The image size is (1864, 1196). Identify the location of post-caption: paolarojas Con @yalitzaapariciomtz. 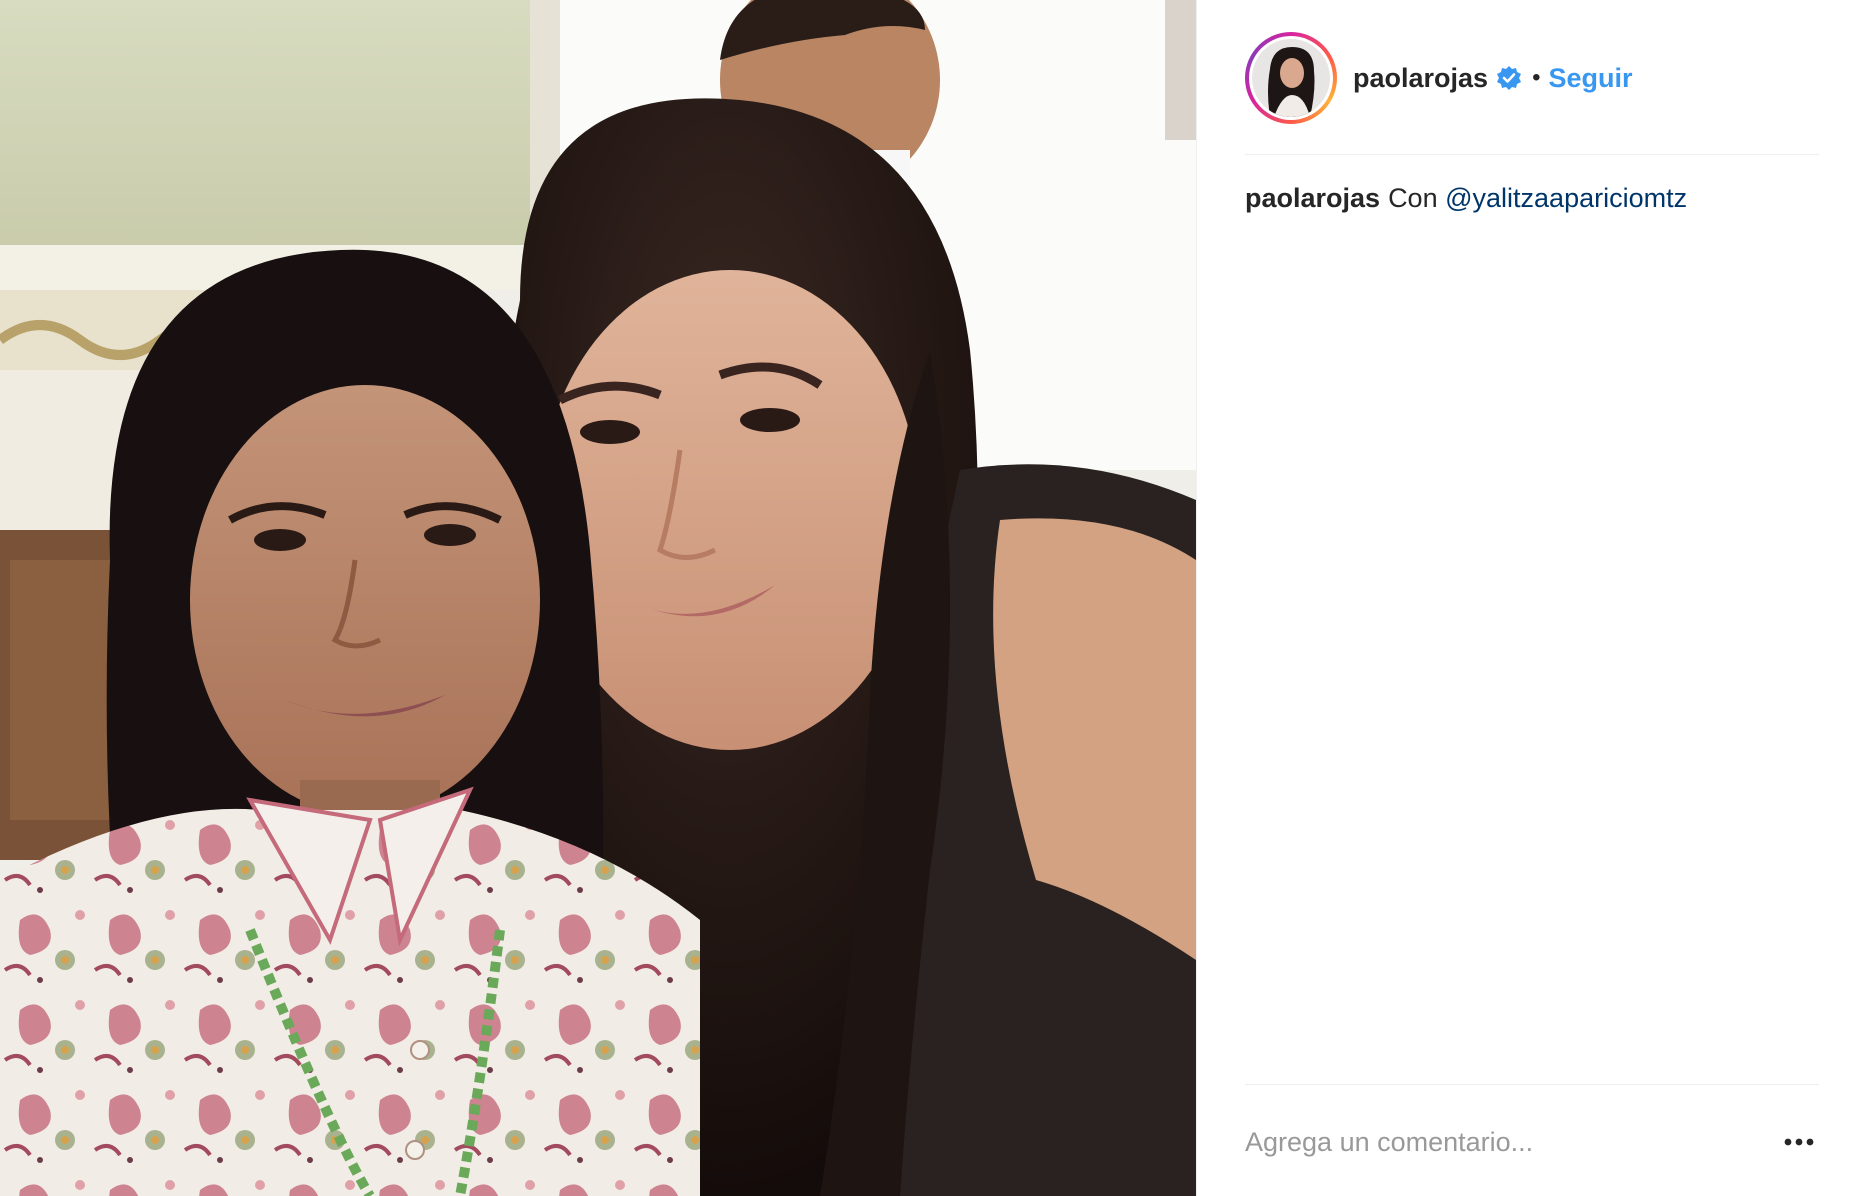
(1532, 198).